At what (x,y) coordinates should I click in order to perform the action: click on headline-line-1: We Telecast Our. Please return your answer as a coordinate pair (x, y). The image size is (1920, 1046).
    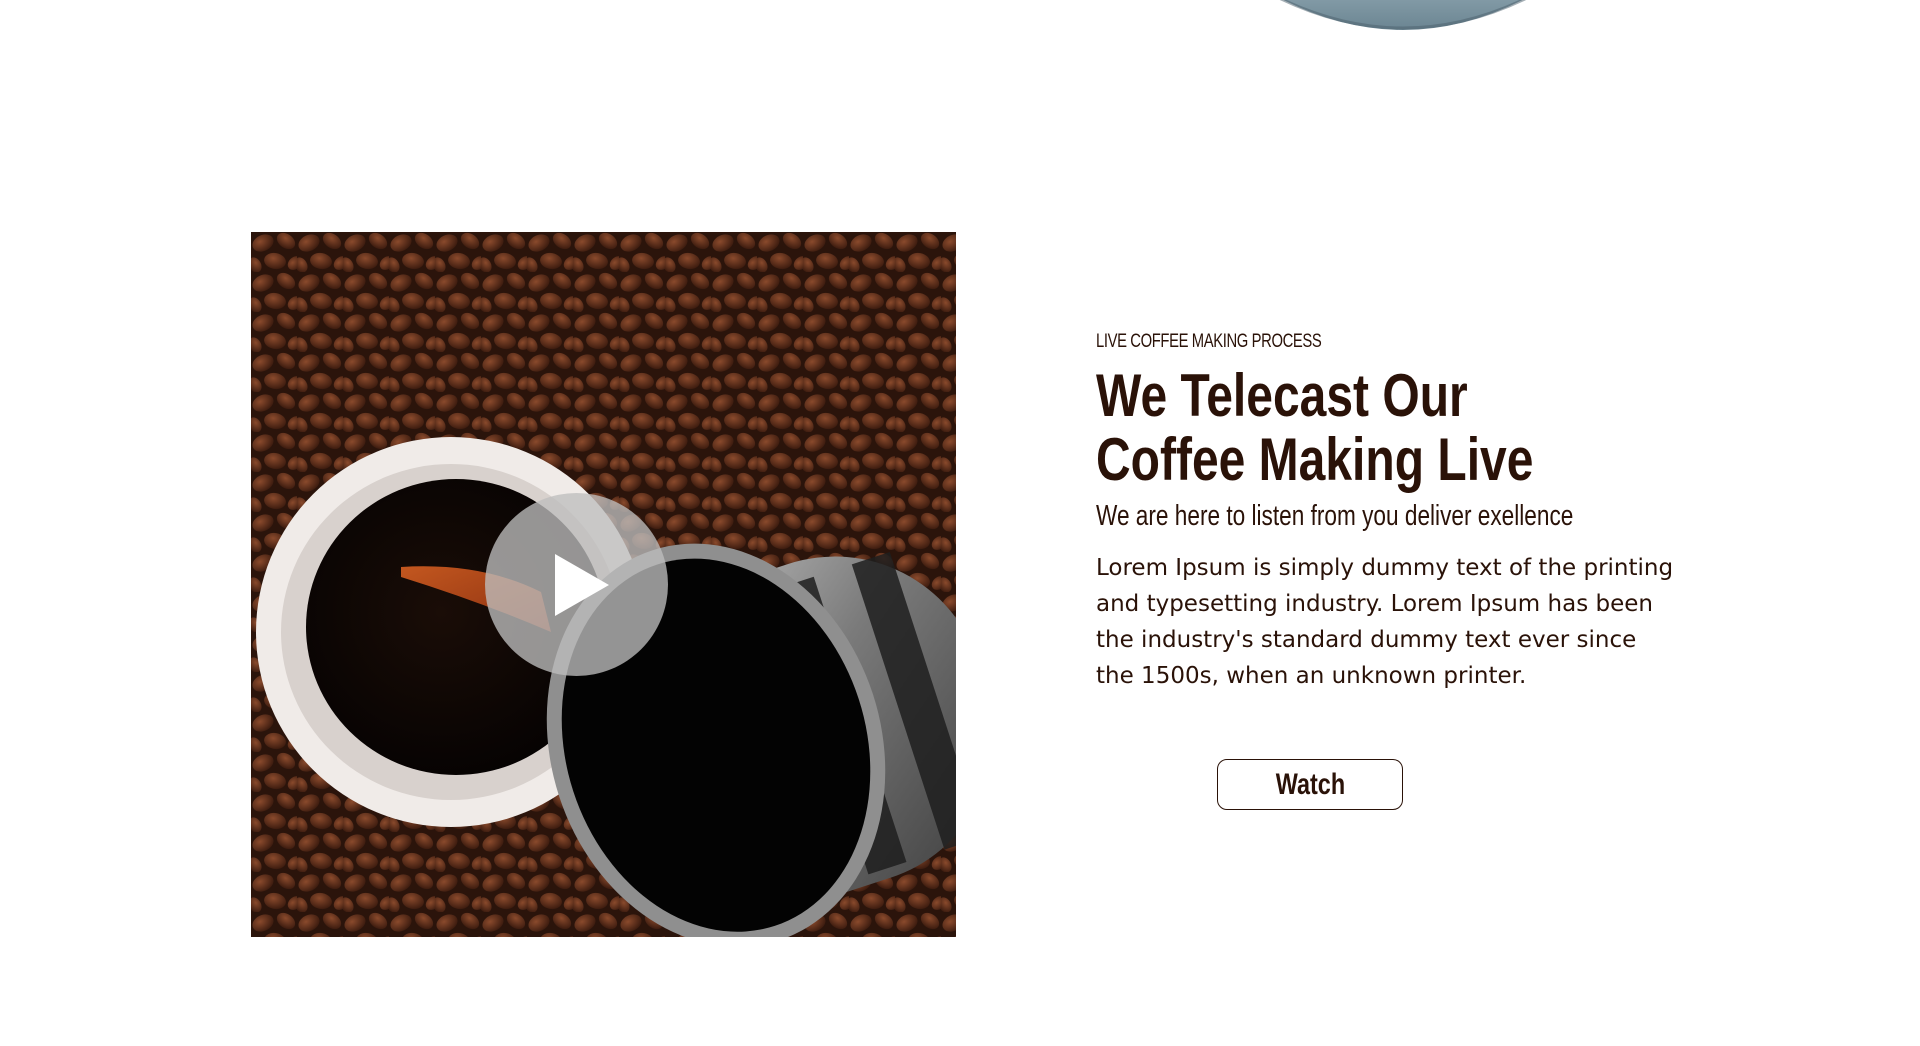
    Looking at the image, I should click on (1282, 395).